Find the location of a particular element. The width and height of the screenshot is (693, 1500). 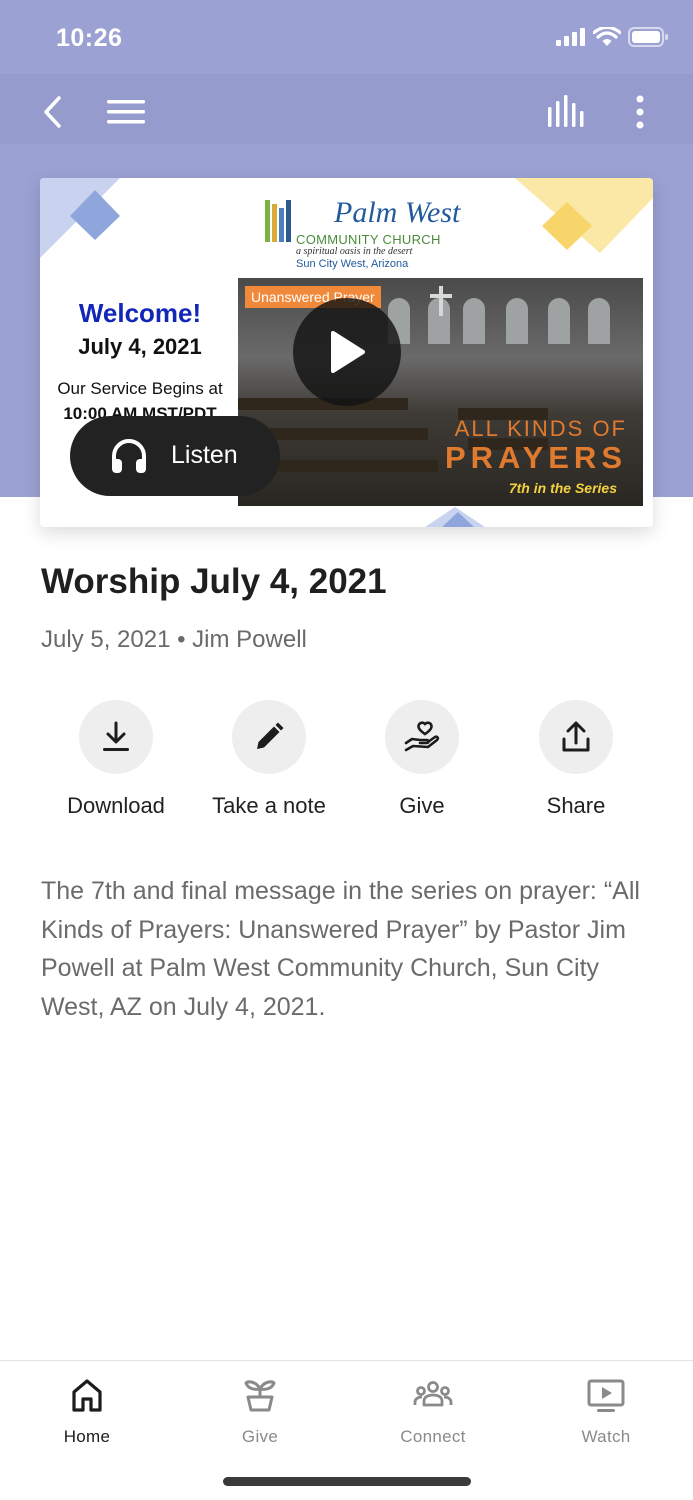

church-tagline: a spiritual oasis in the desert is located at coordinates (354, 251).